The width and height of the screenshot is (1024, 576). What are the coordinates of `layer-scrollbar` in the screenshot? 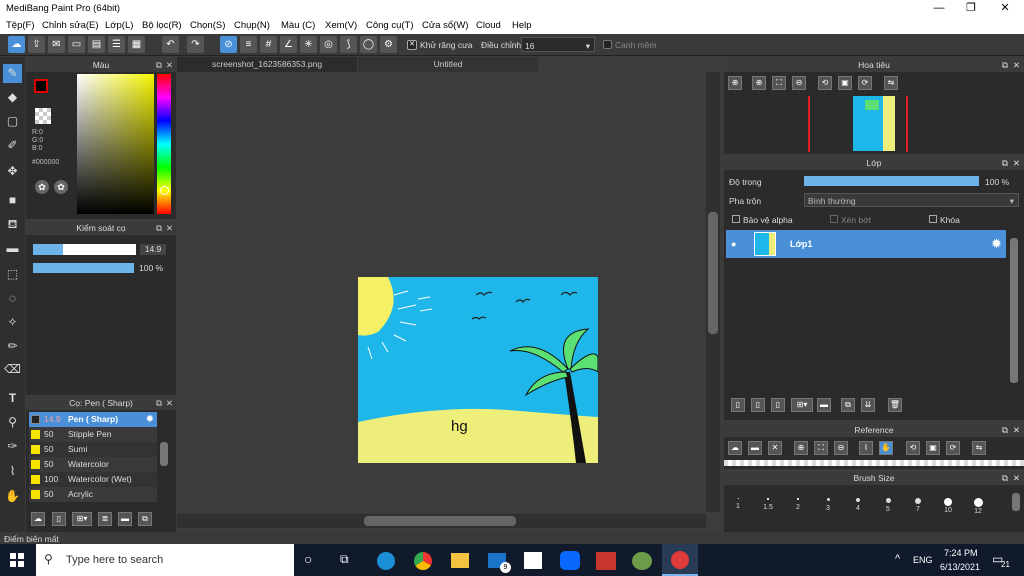 It's located at (1014, 310).